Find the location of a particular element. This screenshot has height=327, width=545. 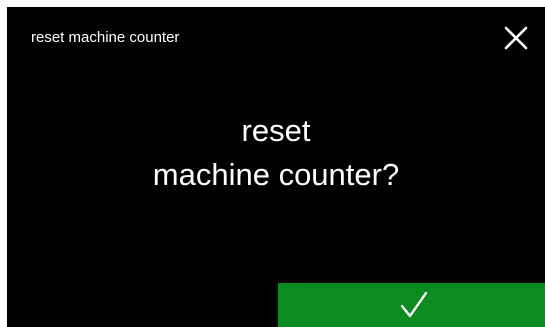

prompt-line-2: machine counter? is located at coordinates (276, 174).